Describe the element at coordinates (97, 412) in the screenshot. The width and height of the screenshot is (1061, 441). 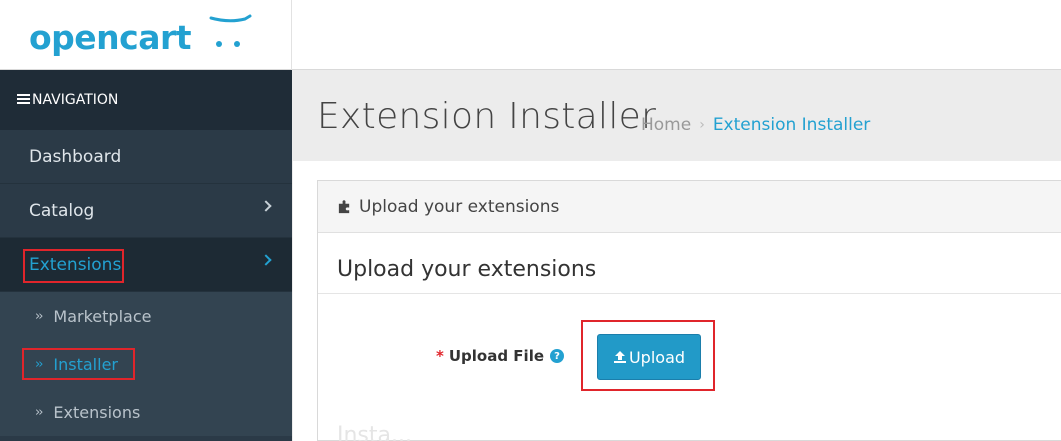
I see `sidebar-subitem-label: Extensions` at that location.